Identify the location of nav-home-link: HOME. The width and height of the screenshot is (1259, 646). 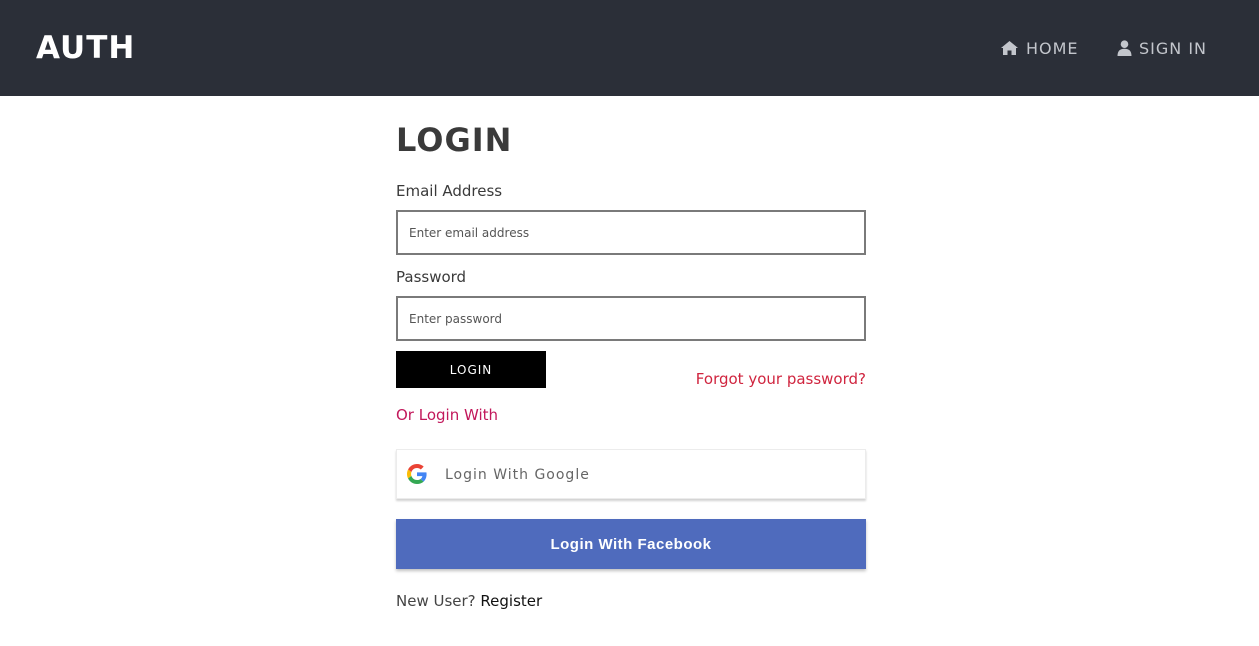
(1039, 48).